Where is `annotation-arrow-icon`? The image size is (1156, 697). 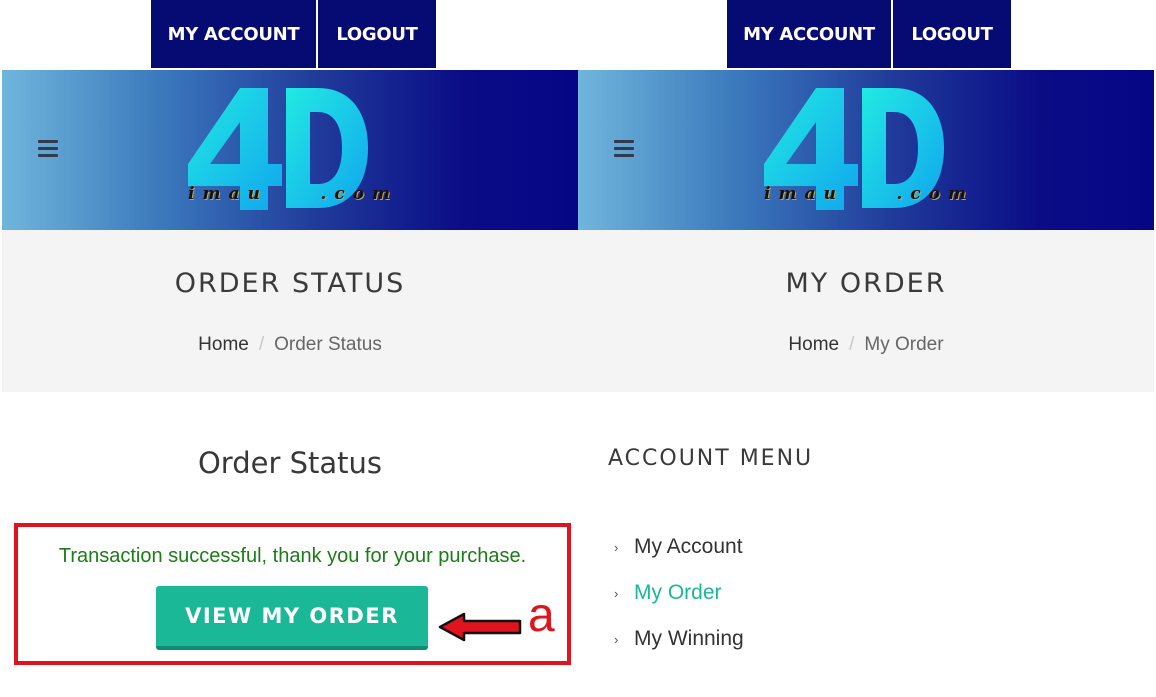
annotation-arrow-icon is located at coordinates (480, 627).